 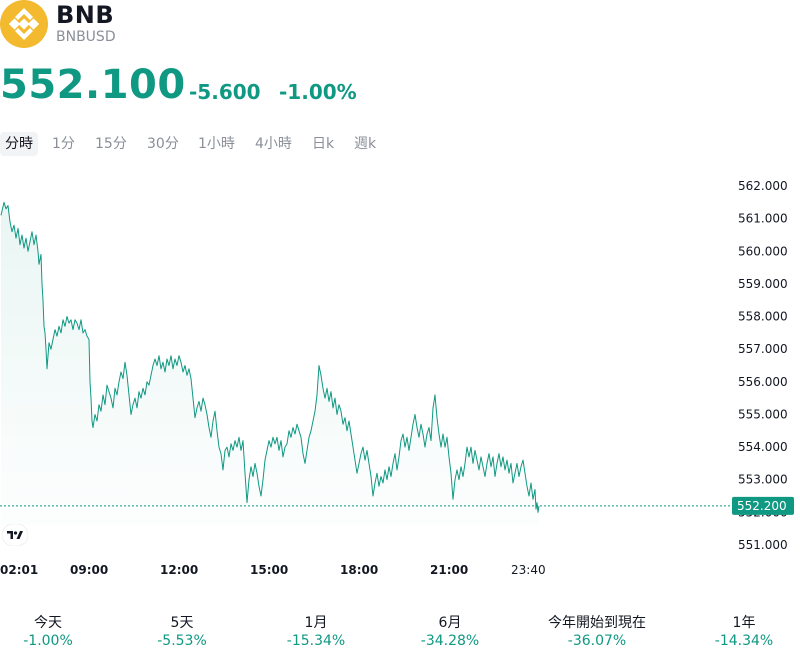 I want to click on y-tick-label: 560.000, so click(x=763, y=251).